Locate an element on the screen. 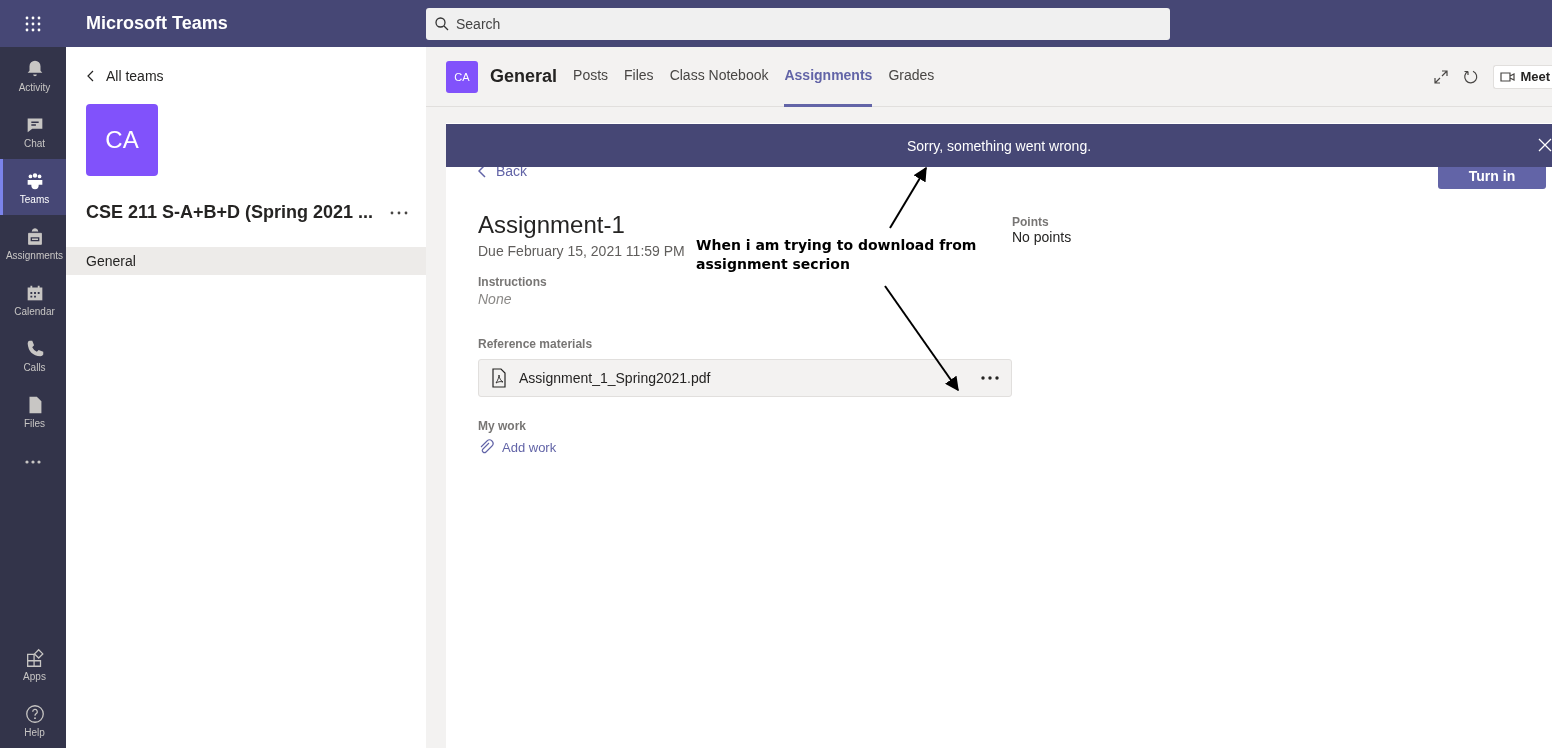 This screenshot has width=1552, height=748. rail-item: Calls is located at coordinates (33, 355).